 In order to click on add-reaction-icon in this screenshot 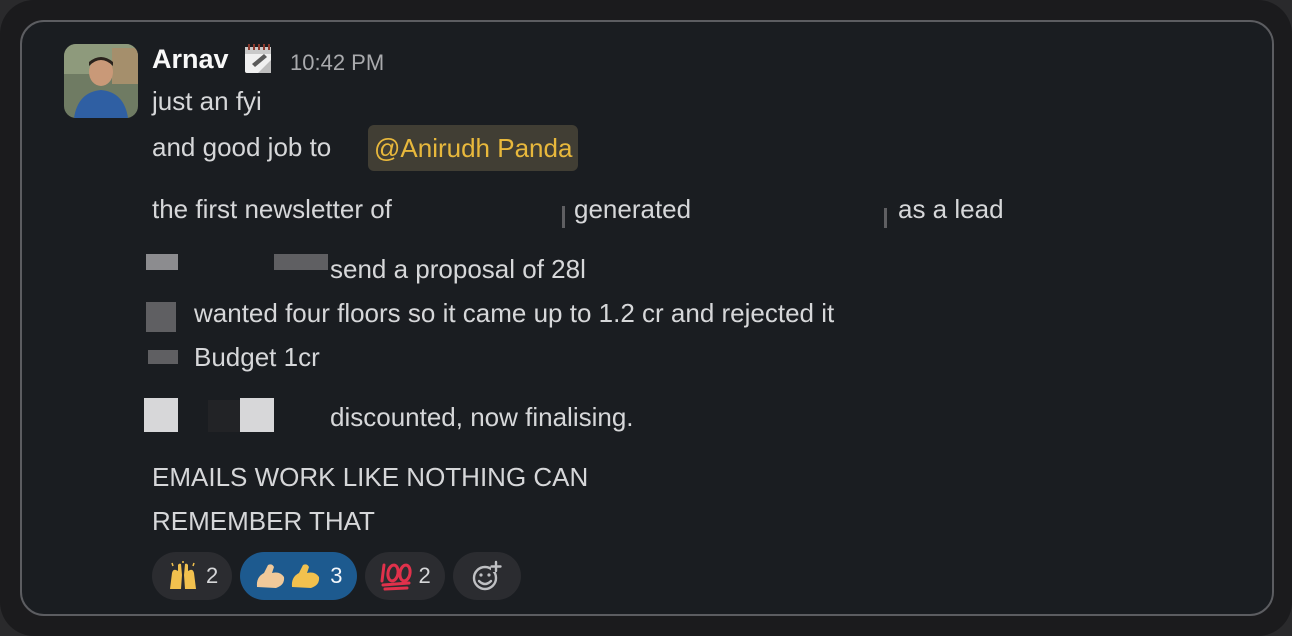, I will do `click(487, 575)`.